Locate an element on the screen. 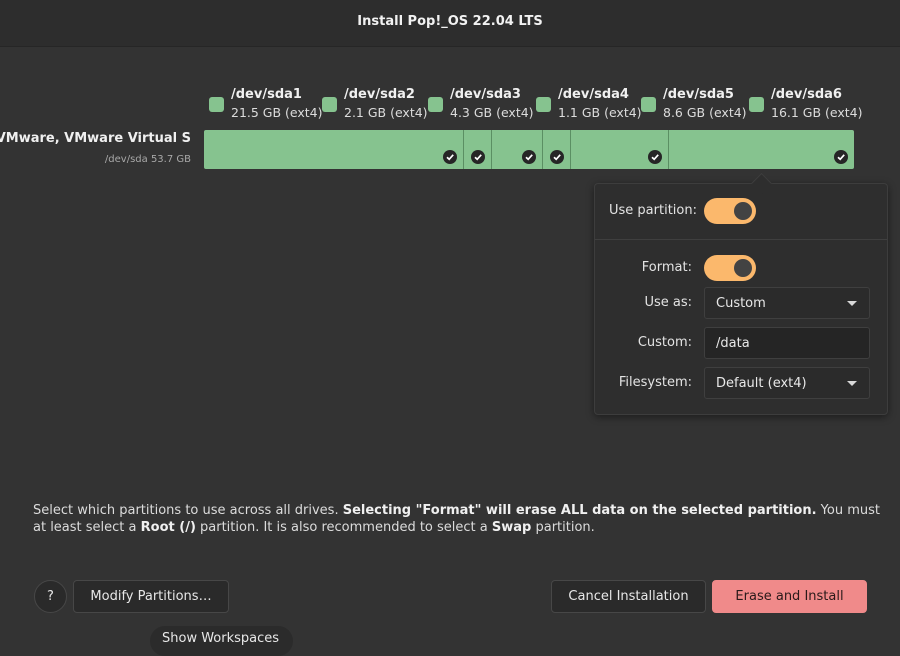 This screenshot has width=900, height=656. legend-size: 4.3 GB (ext4) is located at coordinates (492, 112).